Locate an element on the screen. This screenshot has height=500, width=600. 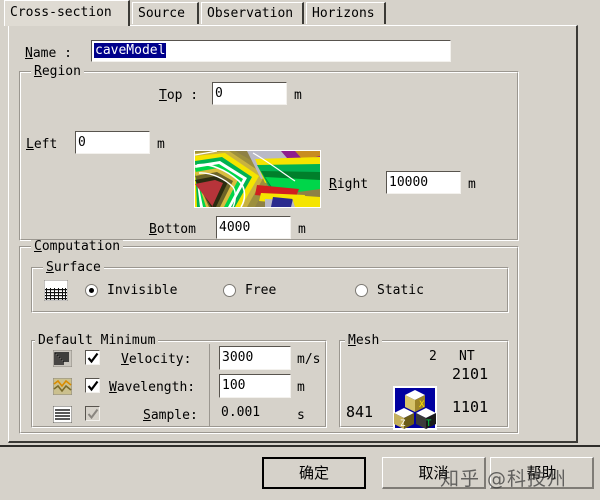
name-label: Name : is located at coordinates (48, 53).